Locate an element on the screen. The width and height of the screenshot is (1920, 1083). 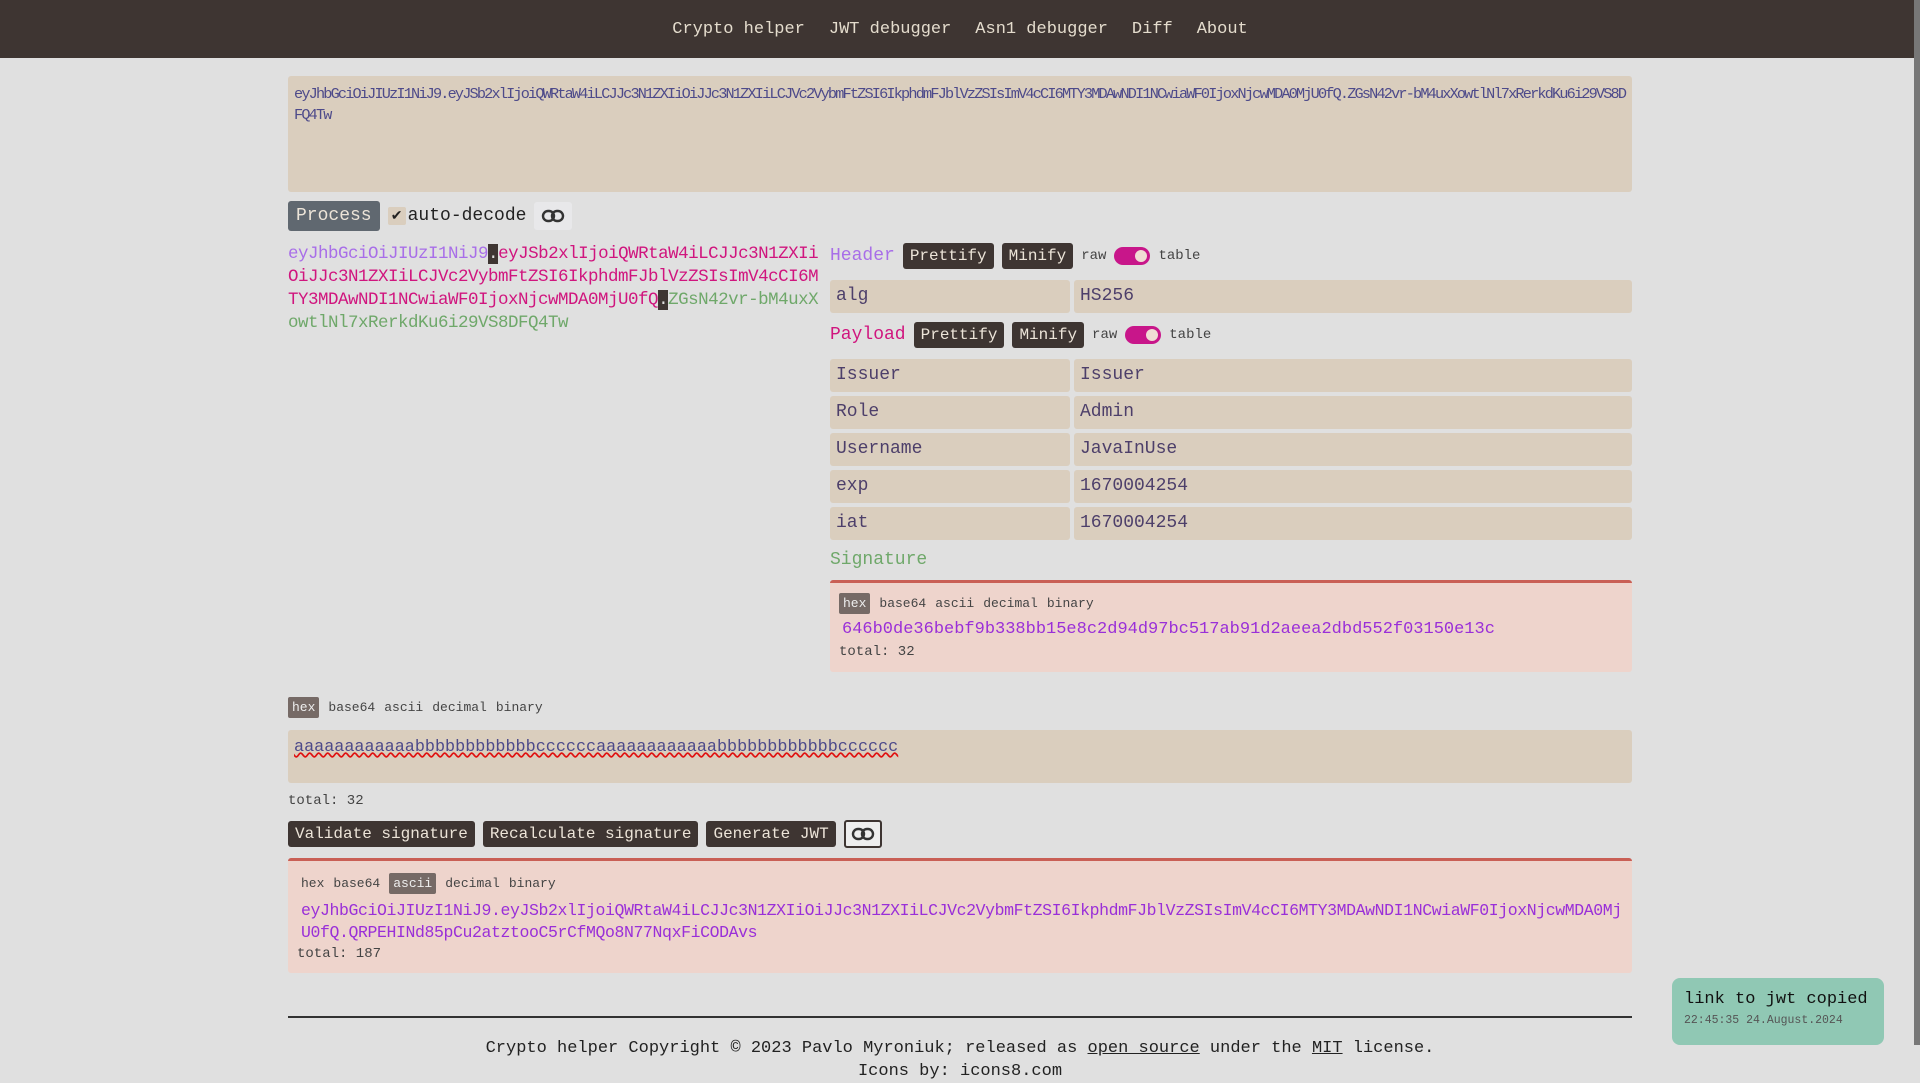
auto-decode-label: auto-decode is located at coordinates (467, 216).